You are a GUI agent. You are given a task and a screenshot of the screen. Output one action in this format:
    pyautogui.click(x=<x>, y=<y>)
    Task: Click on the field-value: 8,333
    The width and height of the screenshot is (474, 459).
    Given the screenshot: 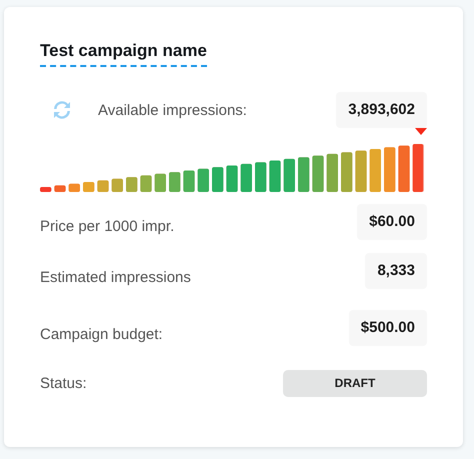 What is the action you would take?
    pyautogui.click(x=396, y=271)
    